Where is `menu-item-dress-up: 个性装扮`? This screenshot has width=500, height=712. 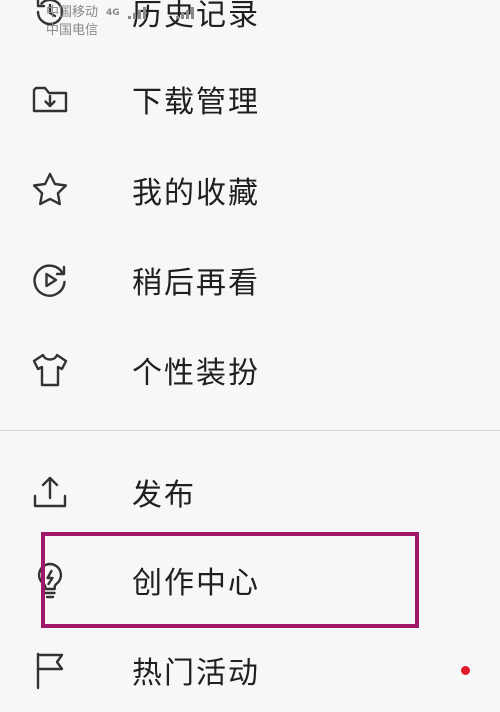 menu-item-dress-up: 个性装扮 is located at coordinates (250, 370).